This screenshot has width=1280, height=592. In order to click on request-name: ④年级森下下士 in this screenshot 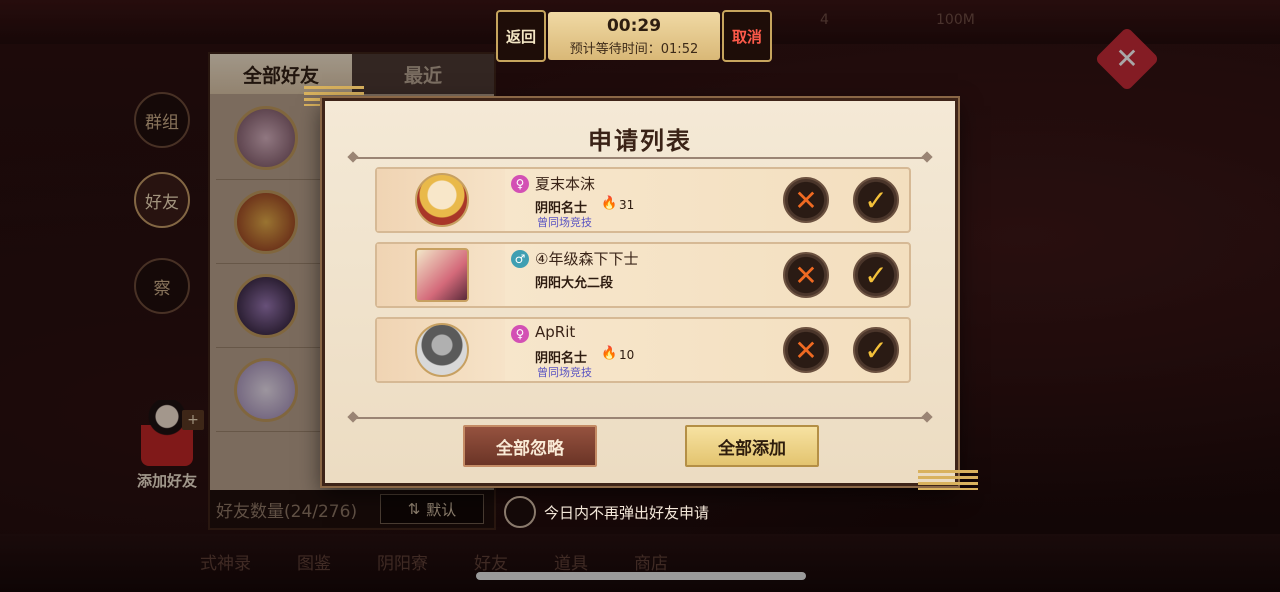, I will do `click(587, 259)`.